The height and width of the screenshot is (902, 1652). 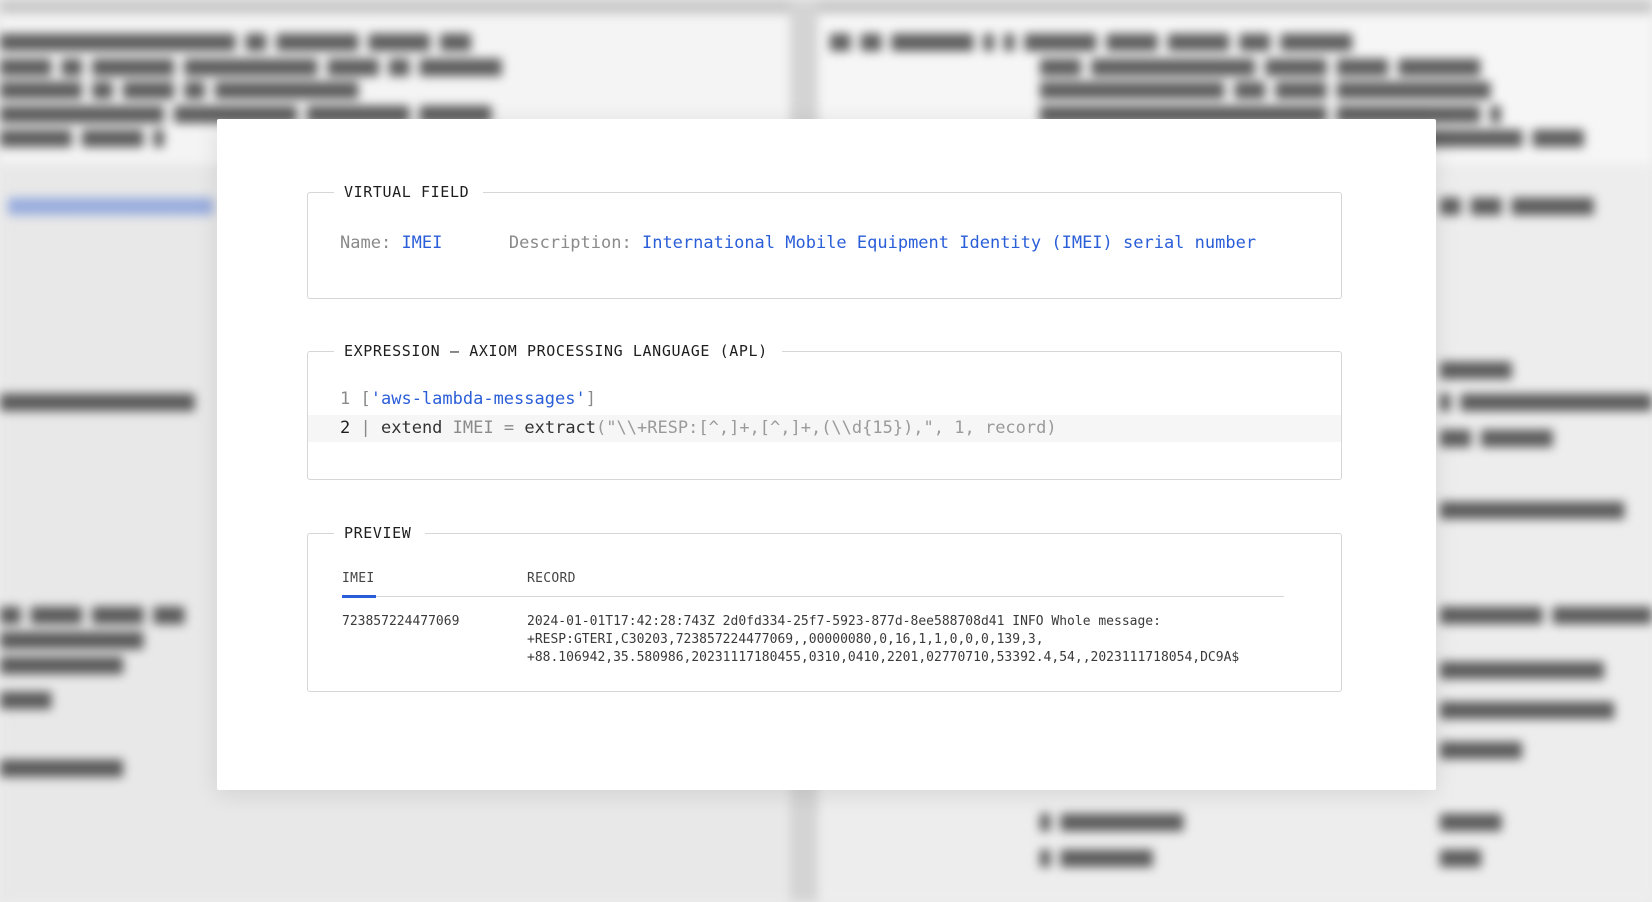 What do you see at coordinates (509, 428) in the screenshot?
I see `code-operator: =` at bounding box center [509, 428].